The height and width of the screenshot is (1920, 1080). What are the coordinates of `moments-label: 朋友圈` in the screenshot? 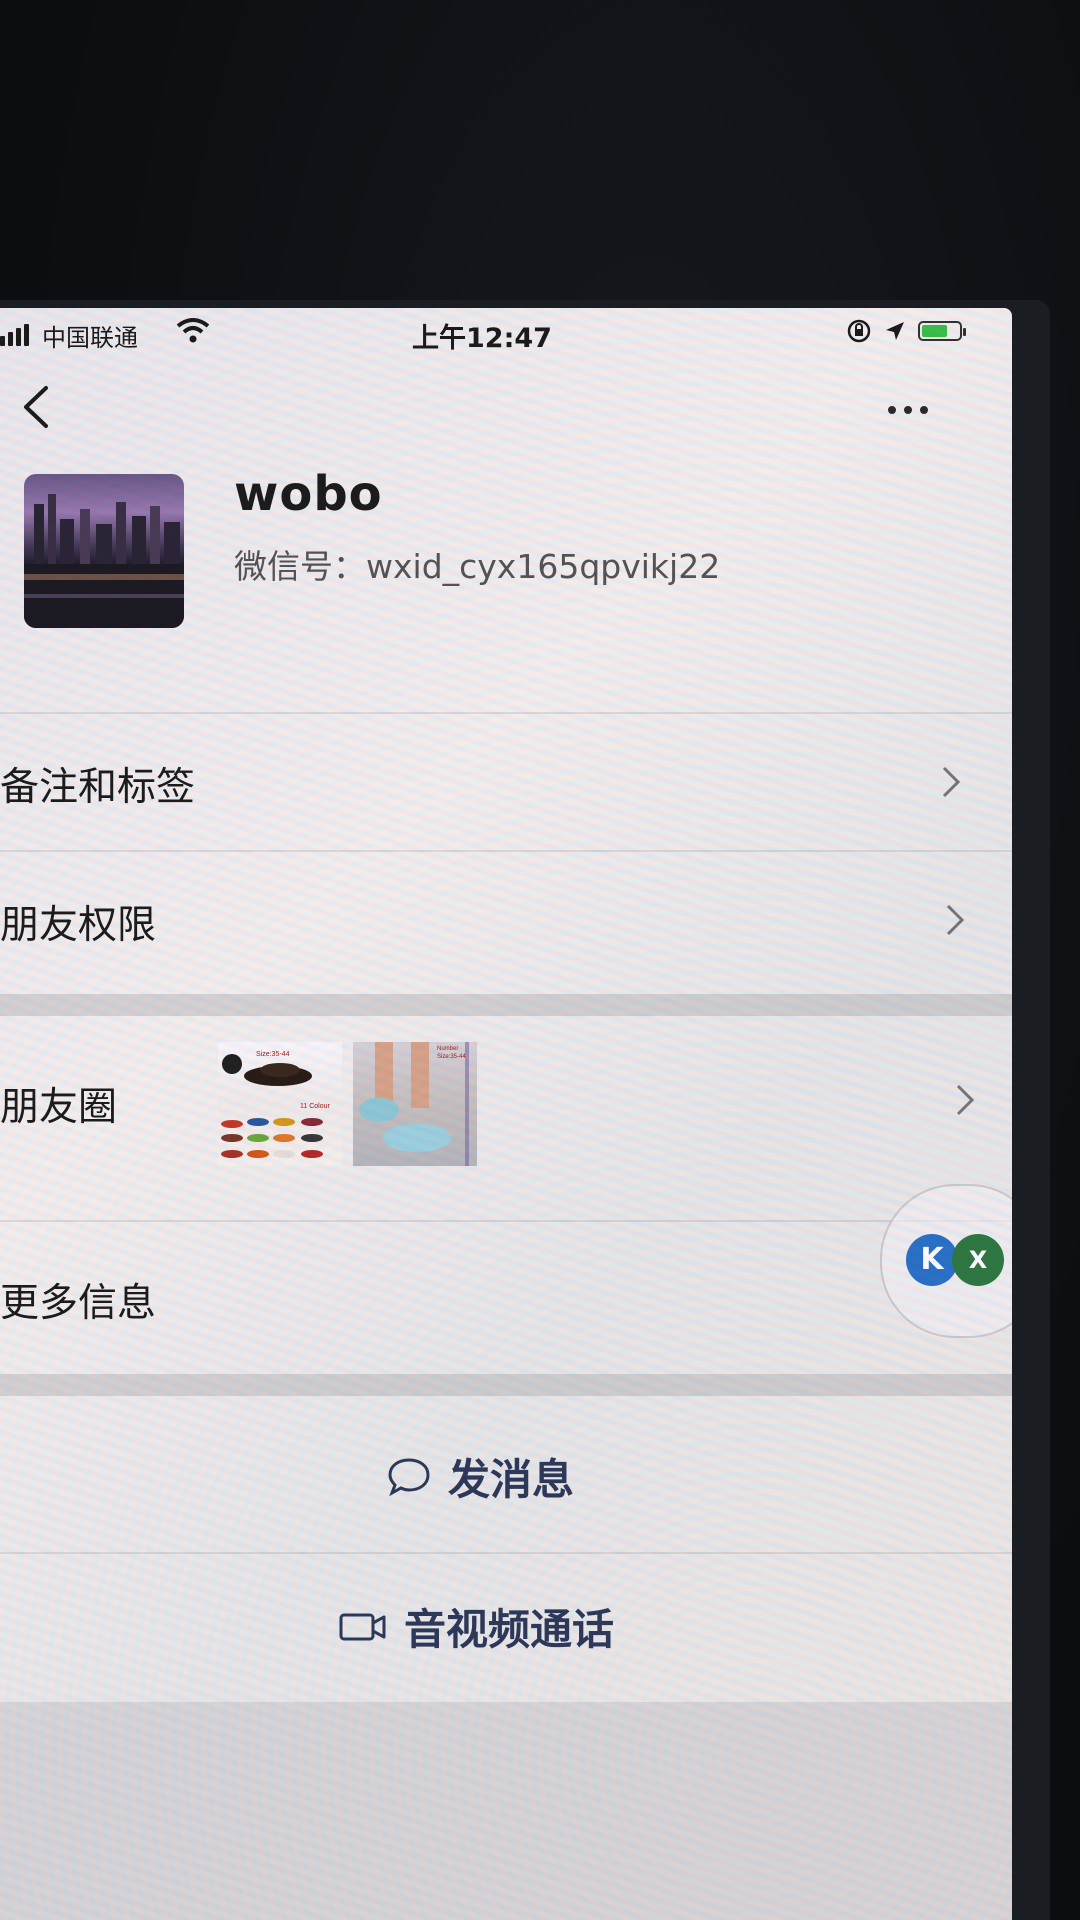 It's located at (59, 1107).